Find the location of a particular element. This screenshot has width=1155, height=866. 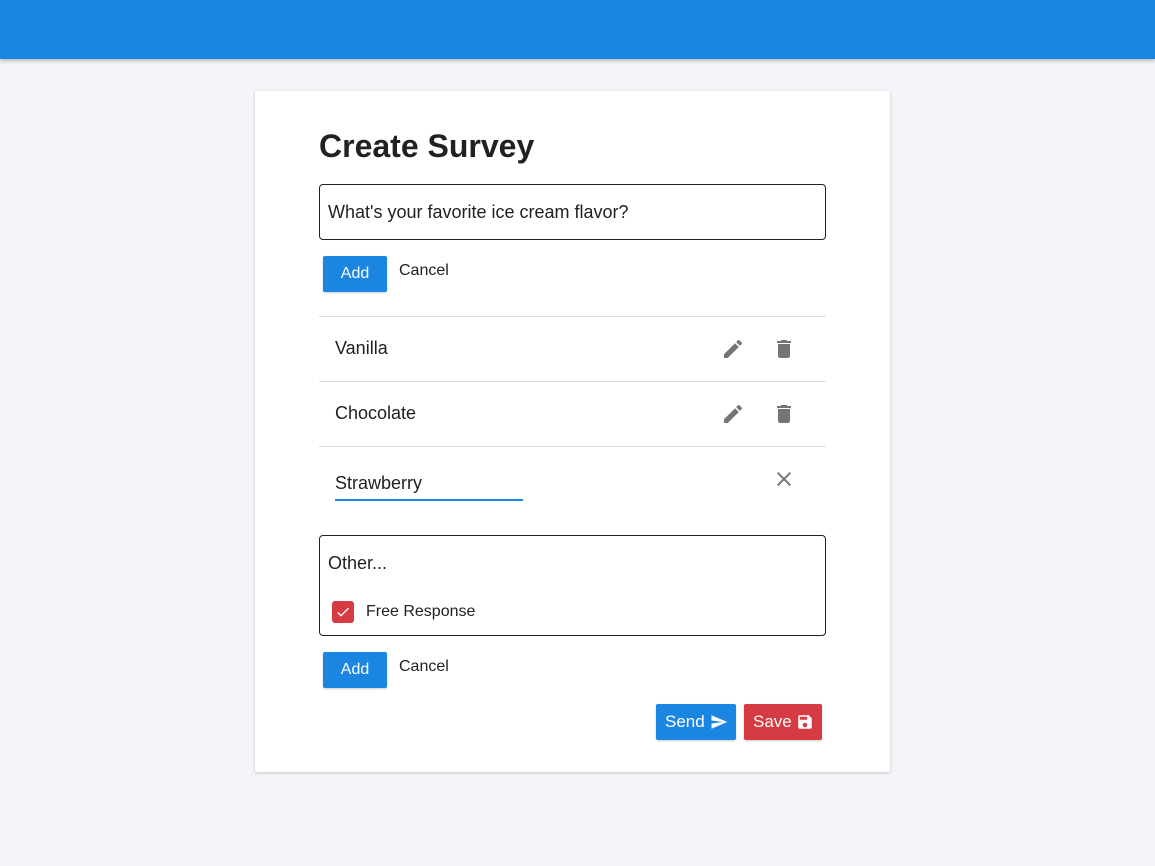

send-label: Send is located at coordinates (685, 721).